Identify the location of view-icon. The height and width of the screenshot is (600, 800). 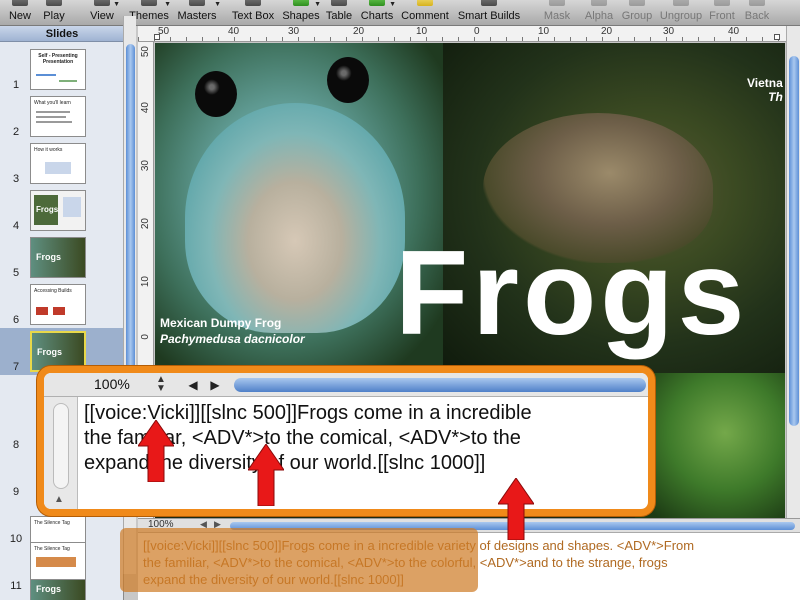
(102, 3).